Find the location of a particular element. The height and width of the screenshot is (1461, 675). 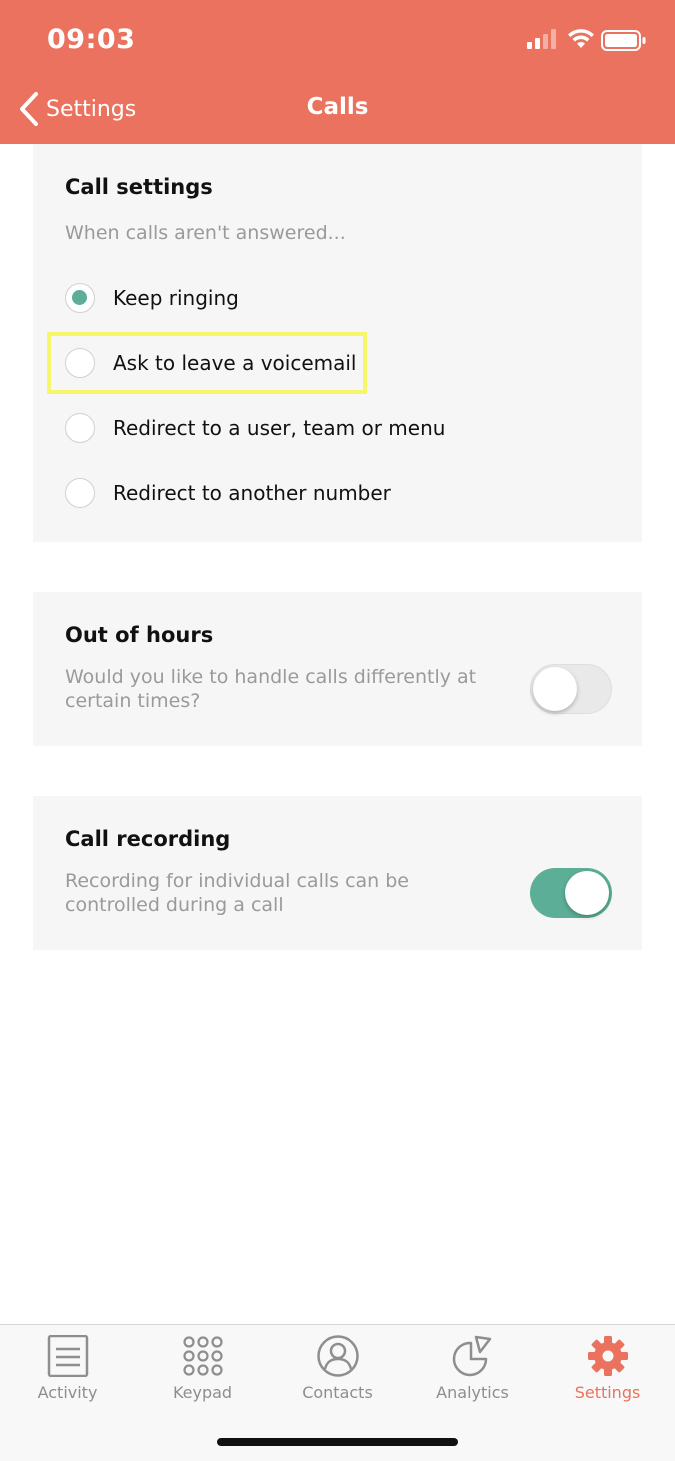

option-keep-ringing: Keep ringing is located at coordinates (152, 298).